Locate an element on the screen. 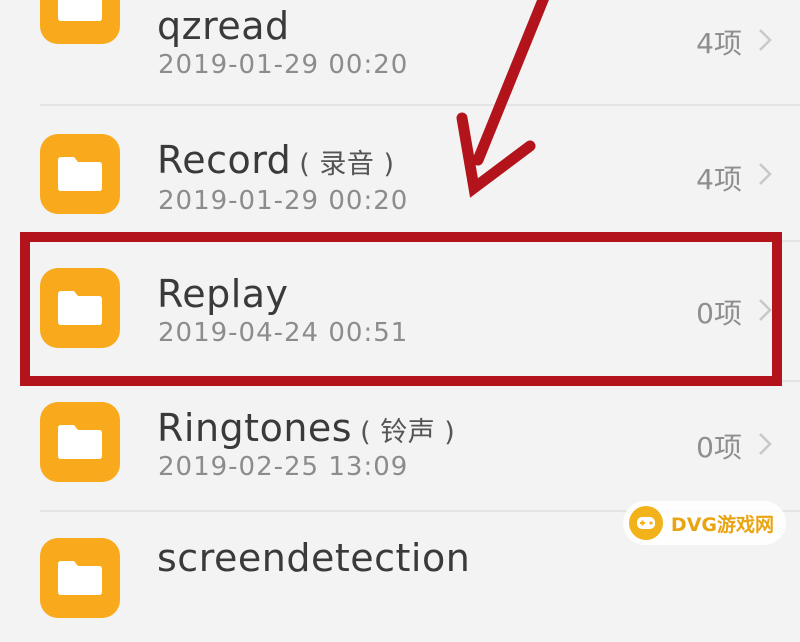 The width and height of the screenshot is (800, 642). watermark: DVG游戏网 is located at coordinates (704, 523).